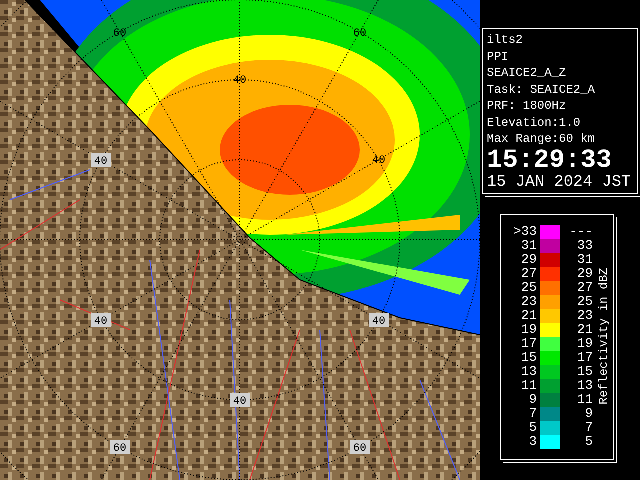 The height and width of the screenshot is (480, 640). What do you see at coordinates (541, 90) in the screenshot?
I see `info-text: Task: SEAICE2_A` at bounding box center [541, 90].